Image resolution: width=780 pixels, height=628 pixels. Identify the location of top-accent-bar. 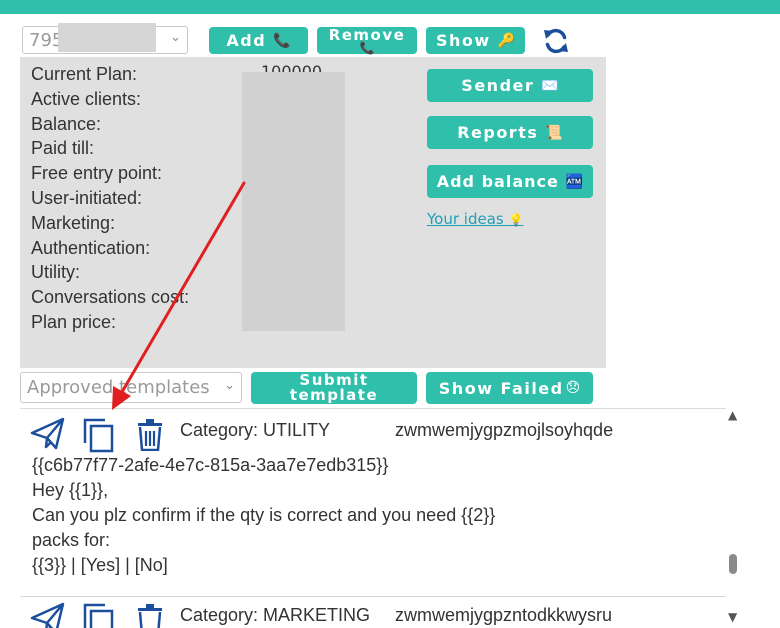
(390, 7).